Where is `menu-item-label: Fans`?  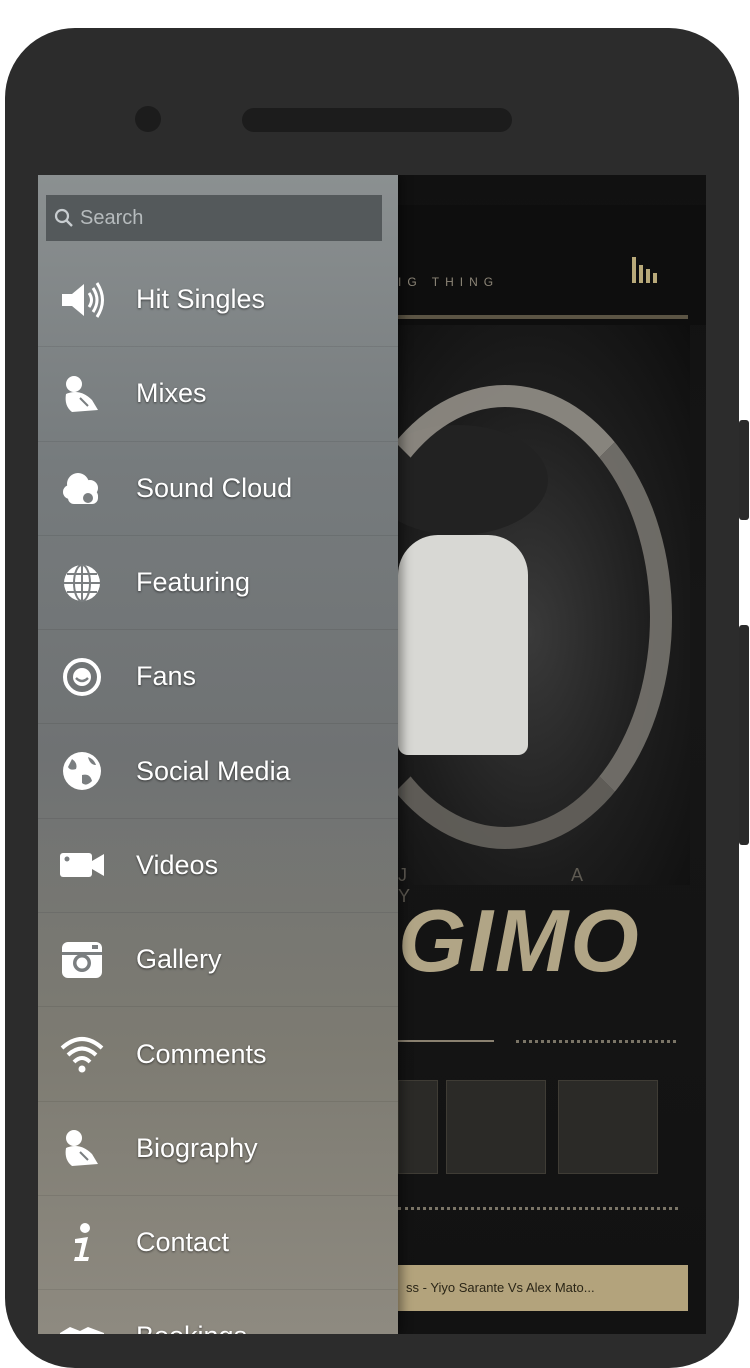
menu-item-label: Fans is located at coordinates (166, 676).